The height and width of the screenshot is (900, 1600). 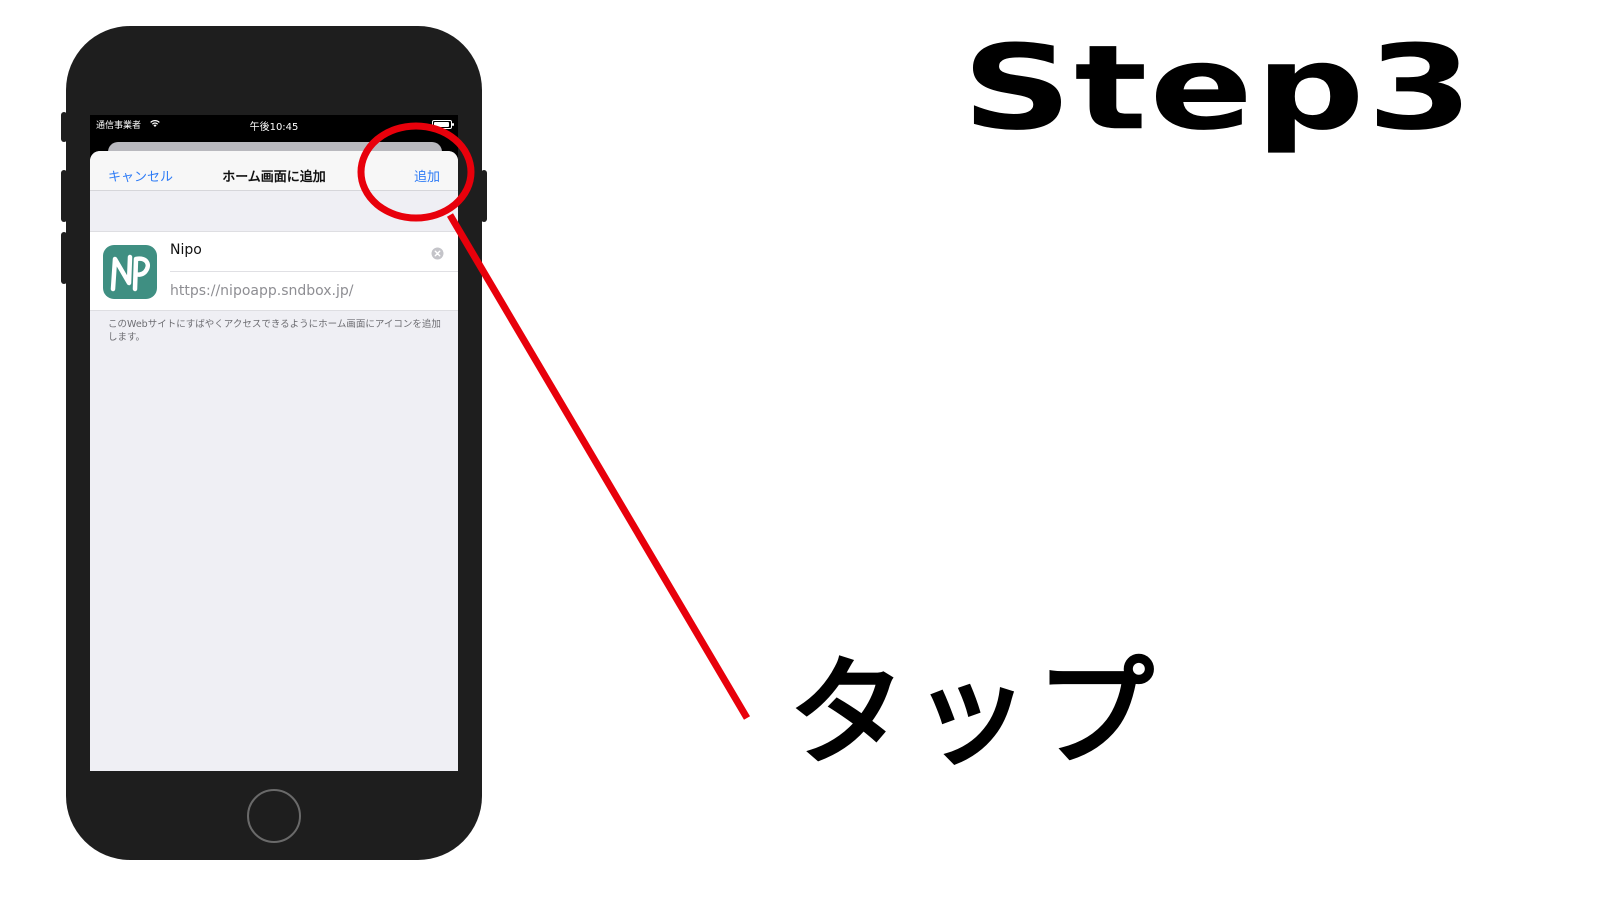 I want to click on add-button: 追加, so click(x=427, y=175).